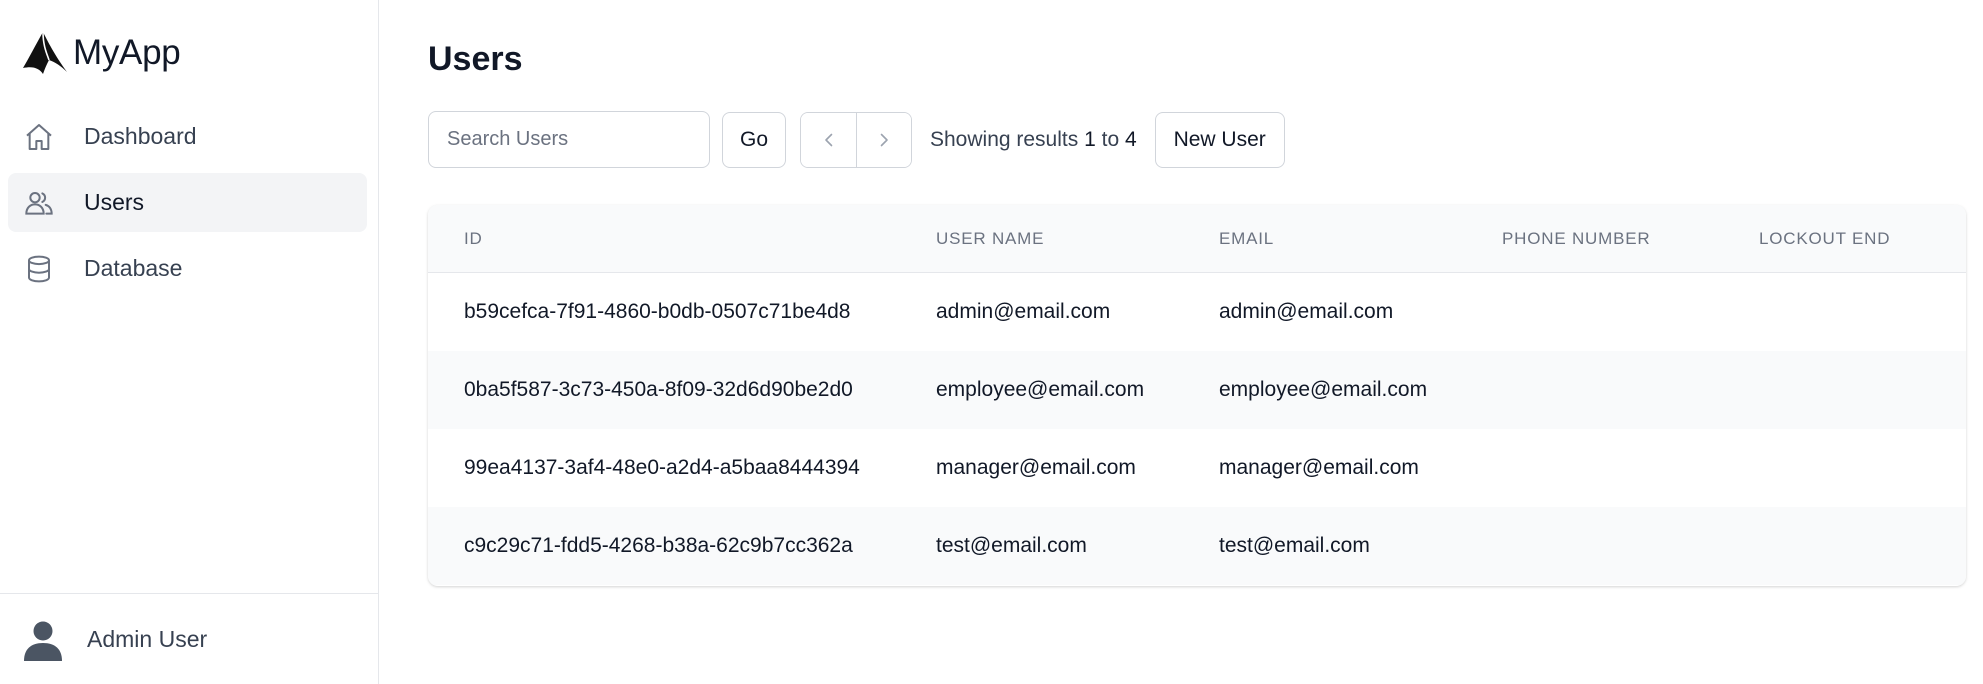 The height and width of the screenshot is (684, 1983). What do you see at coordinates (1110, 139) in the screenshot?
I see `results-separator: to` at bounding box center [1110, 139].